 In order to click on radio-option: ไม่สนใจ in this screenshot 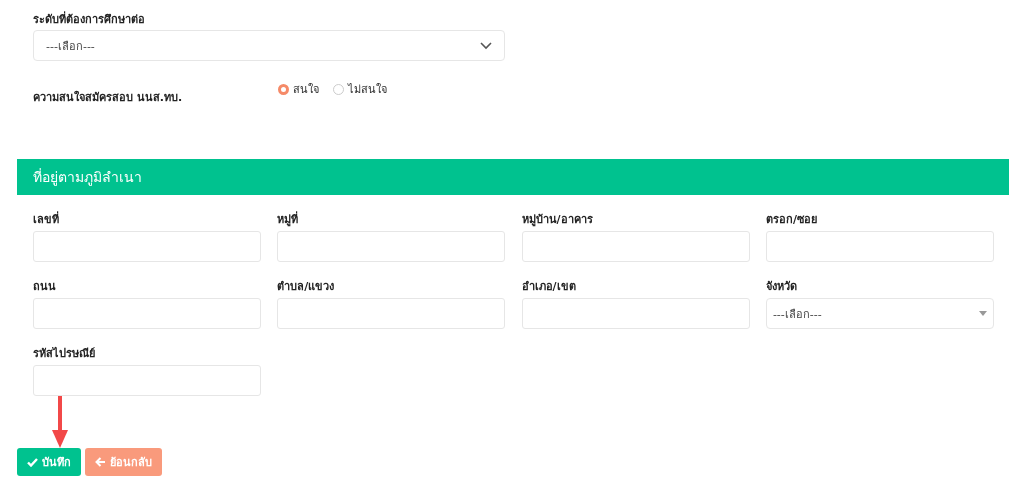, I will do `click(360, 89)`.